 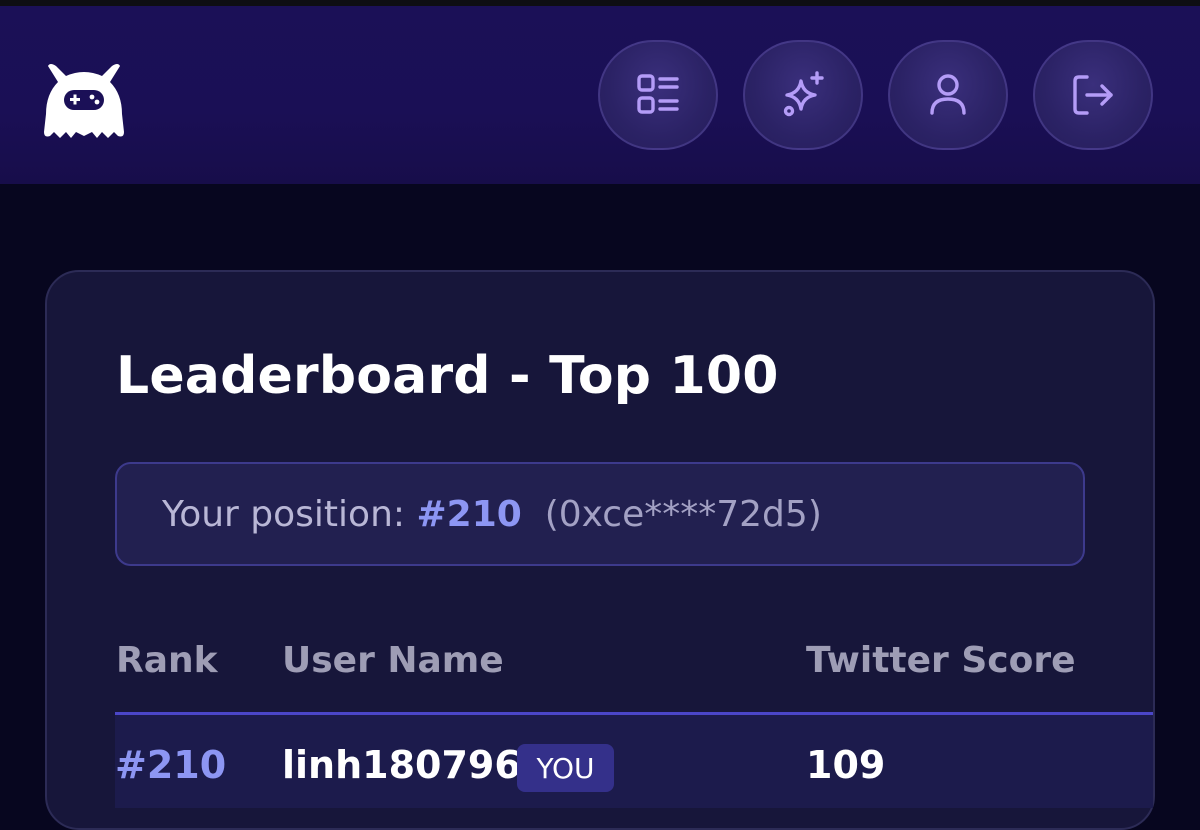 I want to click on gamepad-mascot-icon, so click(x=84, y=99).